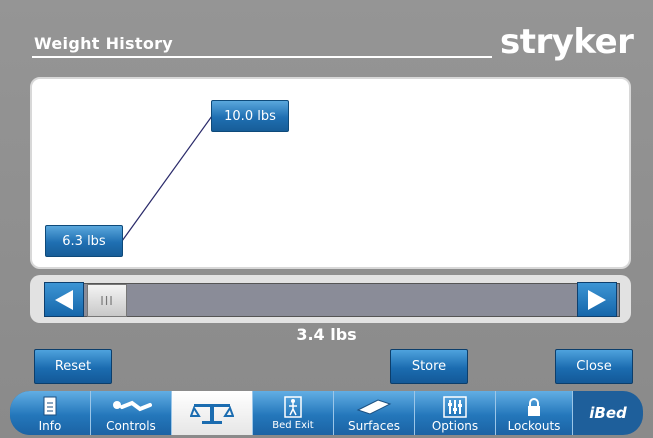  Describe the element at coordinates (429, 366) in the screenshot. I see `store-button: Store` at that location.